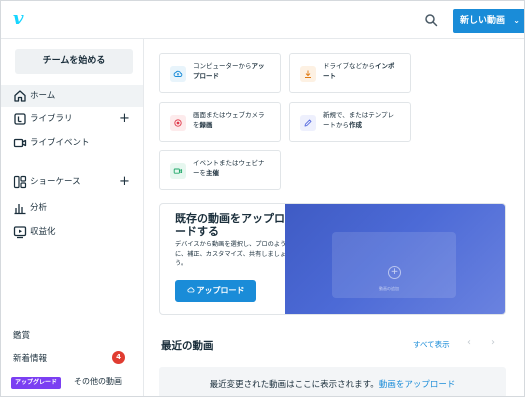 The width and height of the screenshot is (525, 397). I want to click on sidebar-item-library: ライブラリ +, so click(72, 119).